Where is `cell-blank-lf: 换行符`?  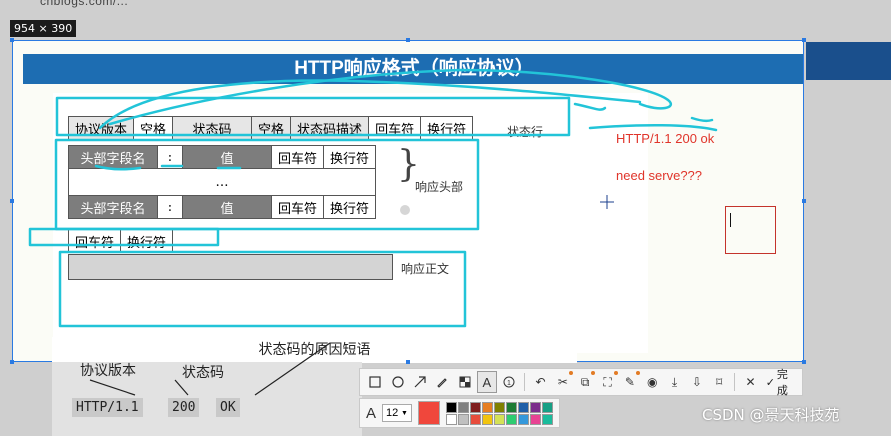
cell-blank-lf: 换行符 is located at coordinates (147, 241).